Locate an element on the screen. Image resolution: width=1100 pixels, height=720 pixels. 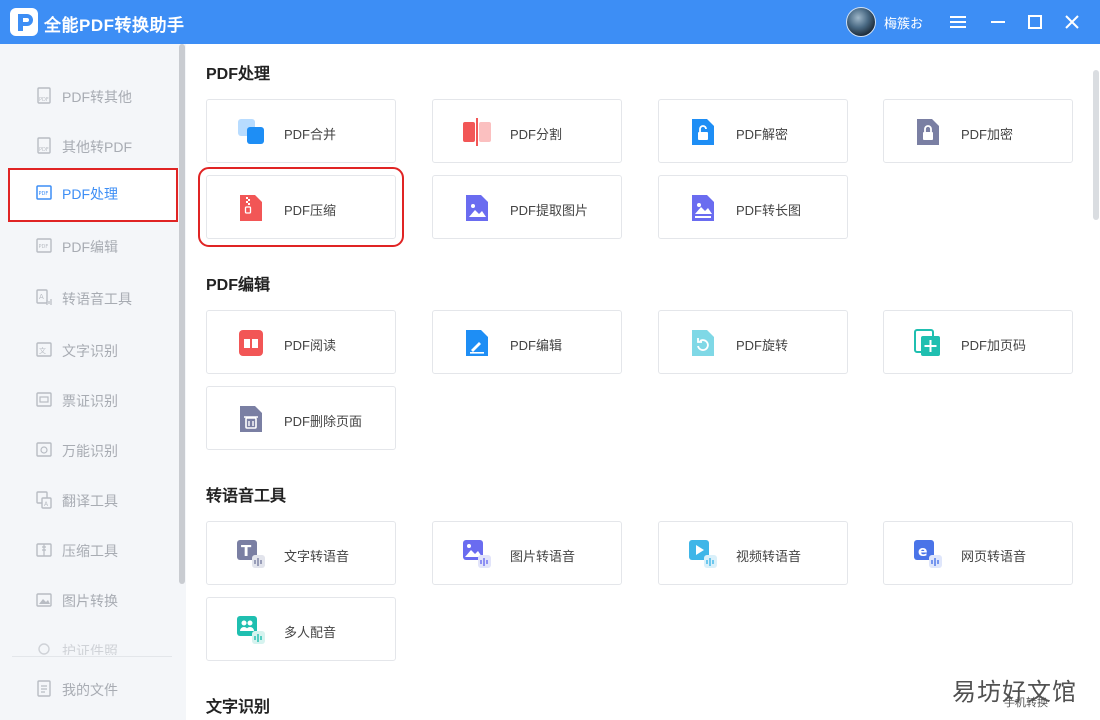
multi-voice-dubbing-button: 多人配音 is located at coordinates (301, 629).